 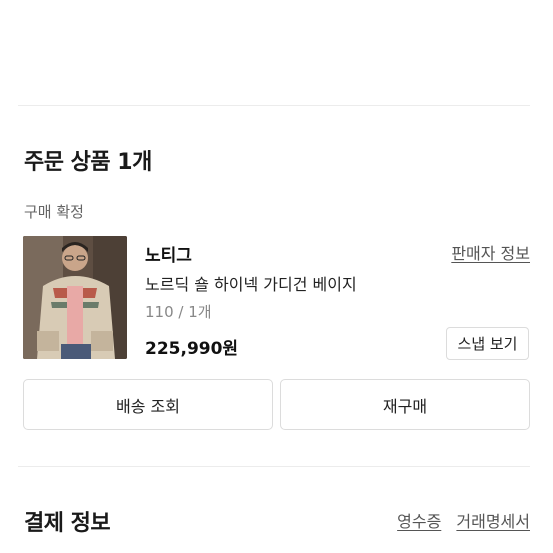 What do you see at coordinates (419, 521) in the screenshot?
I see `receipt-link: 영수증` at bounding box center [419, 521].